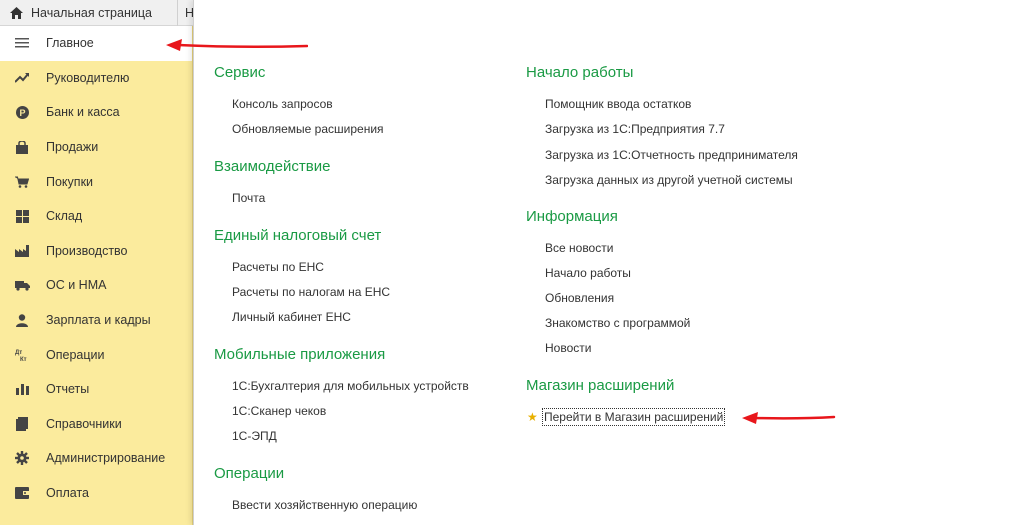  I want to click on link-mail: Почта, so click(248, 198).